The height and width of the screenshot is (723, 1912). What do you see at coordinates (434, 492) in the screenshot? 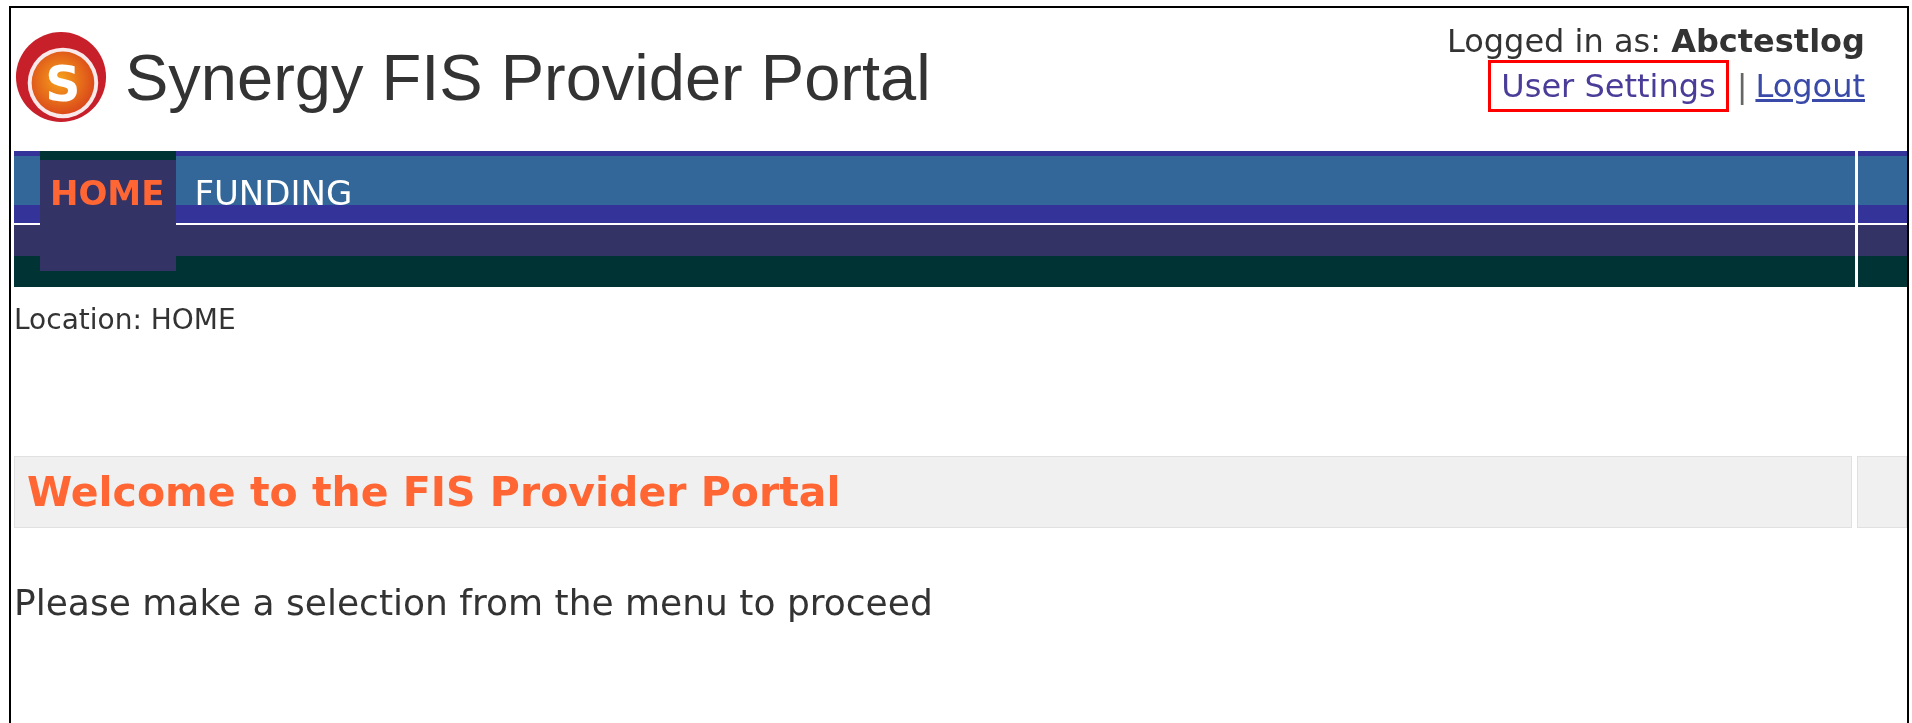
I see `welcome-heading: Welcome to the FIS Provider Portal` at bounding box center [434, 492].